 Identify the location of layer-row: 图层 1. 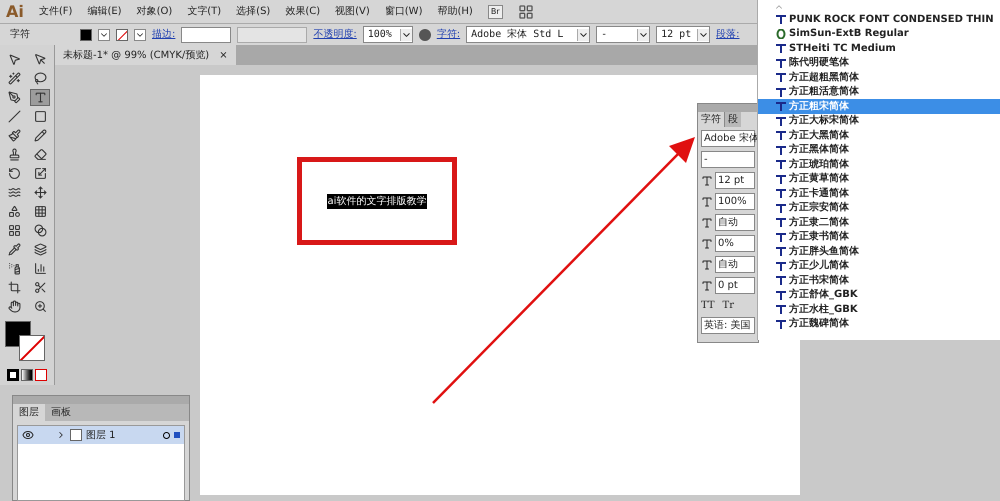
(101, 435).